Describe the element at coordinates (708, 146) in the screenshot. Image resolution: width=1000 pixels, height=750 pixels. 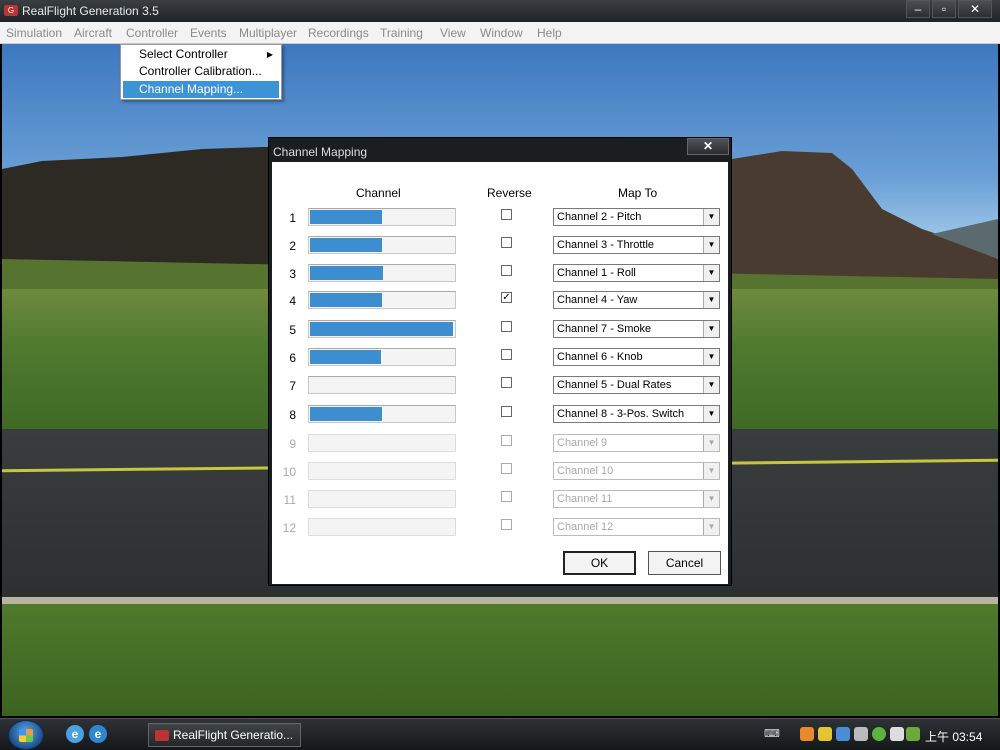
I see `dialog-close-button: ✕` at that location.